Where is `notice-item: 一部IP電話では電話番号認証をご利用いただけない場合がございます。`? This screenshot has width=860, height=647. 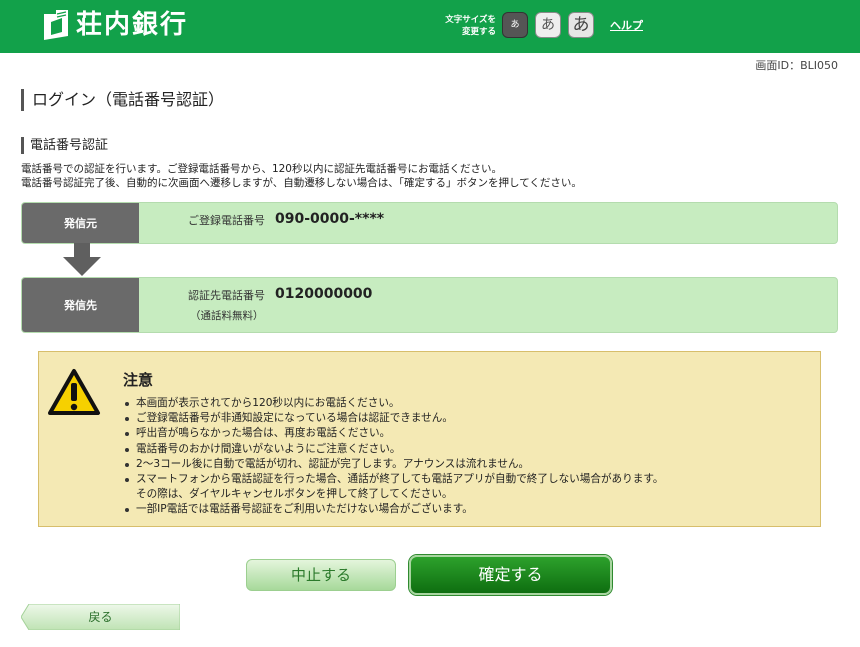 notice-item: 一部IP電話では電話番号認証をご利用いただけない場合がございます。 is located at coordinates (393, 509).